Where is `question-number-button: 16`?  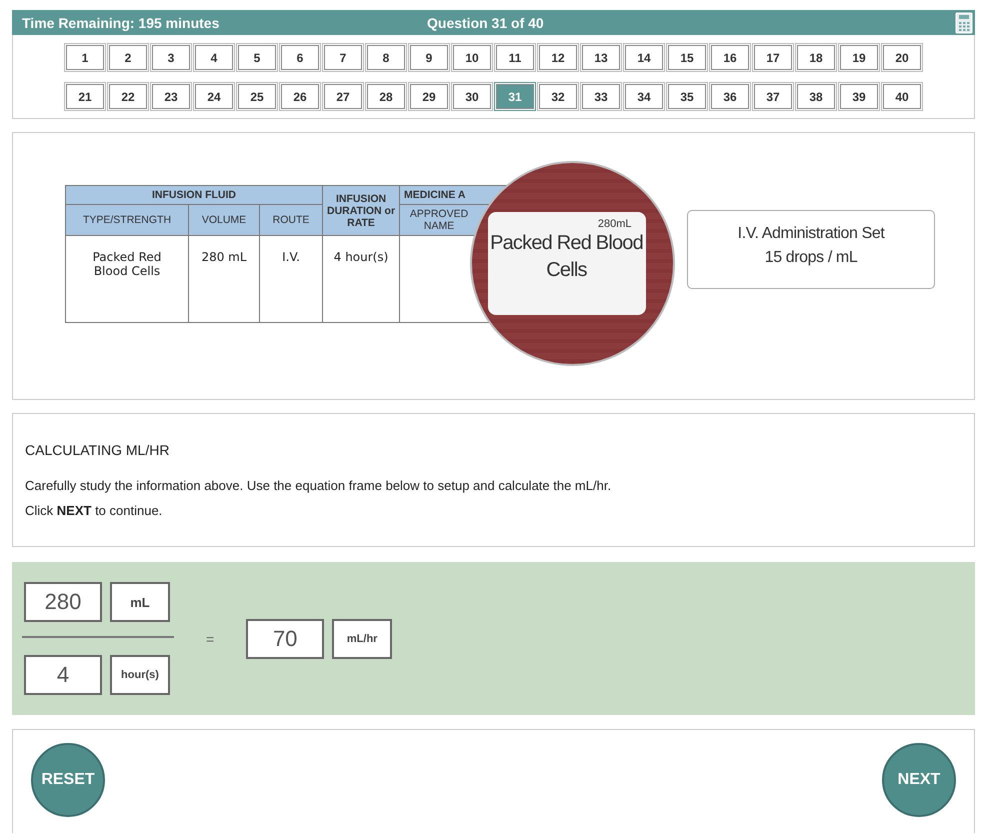 question-number-button: 16 is located at coordinates (730, 57).